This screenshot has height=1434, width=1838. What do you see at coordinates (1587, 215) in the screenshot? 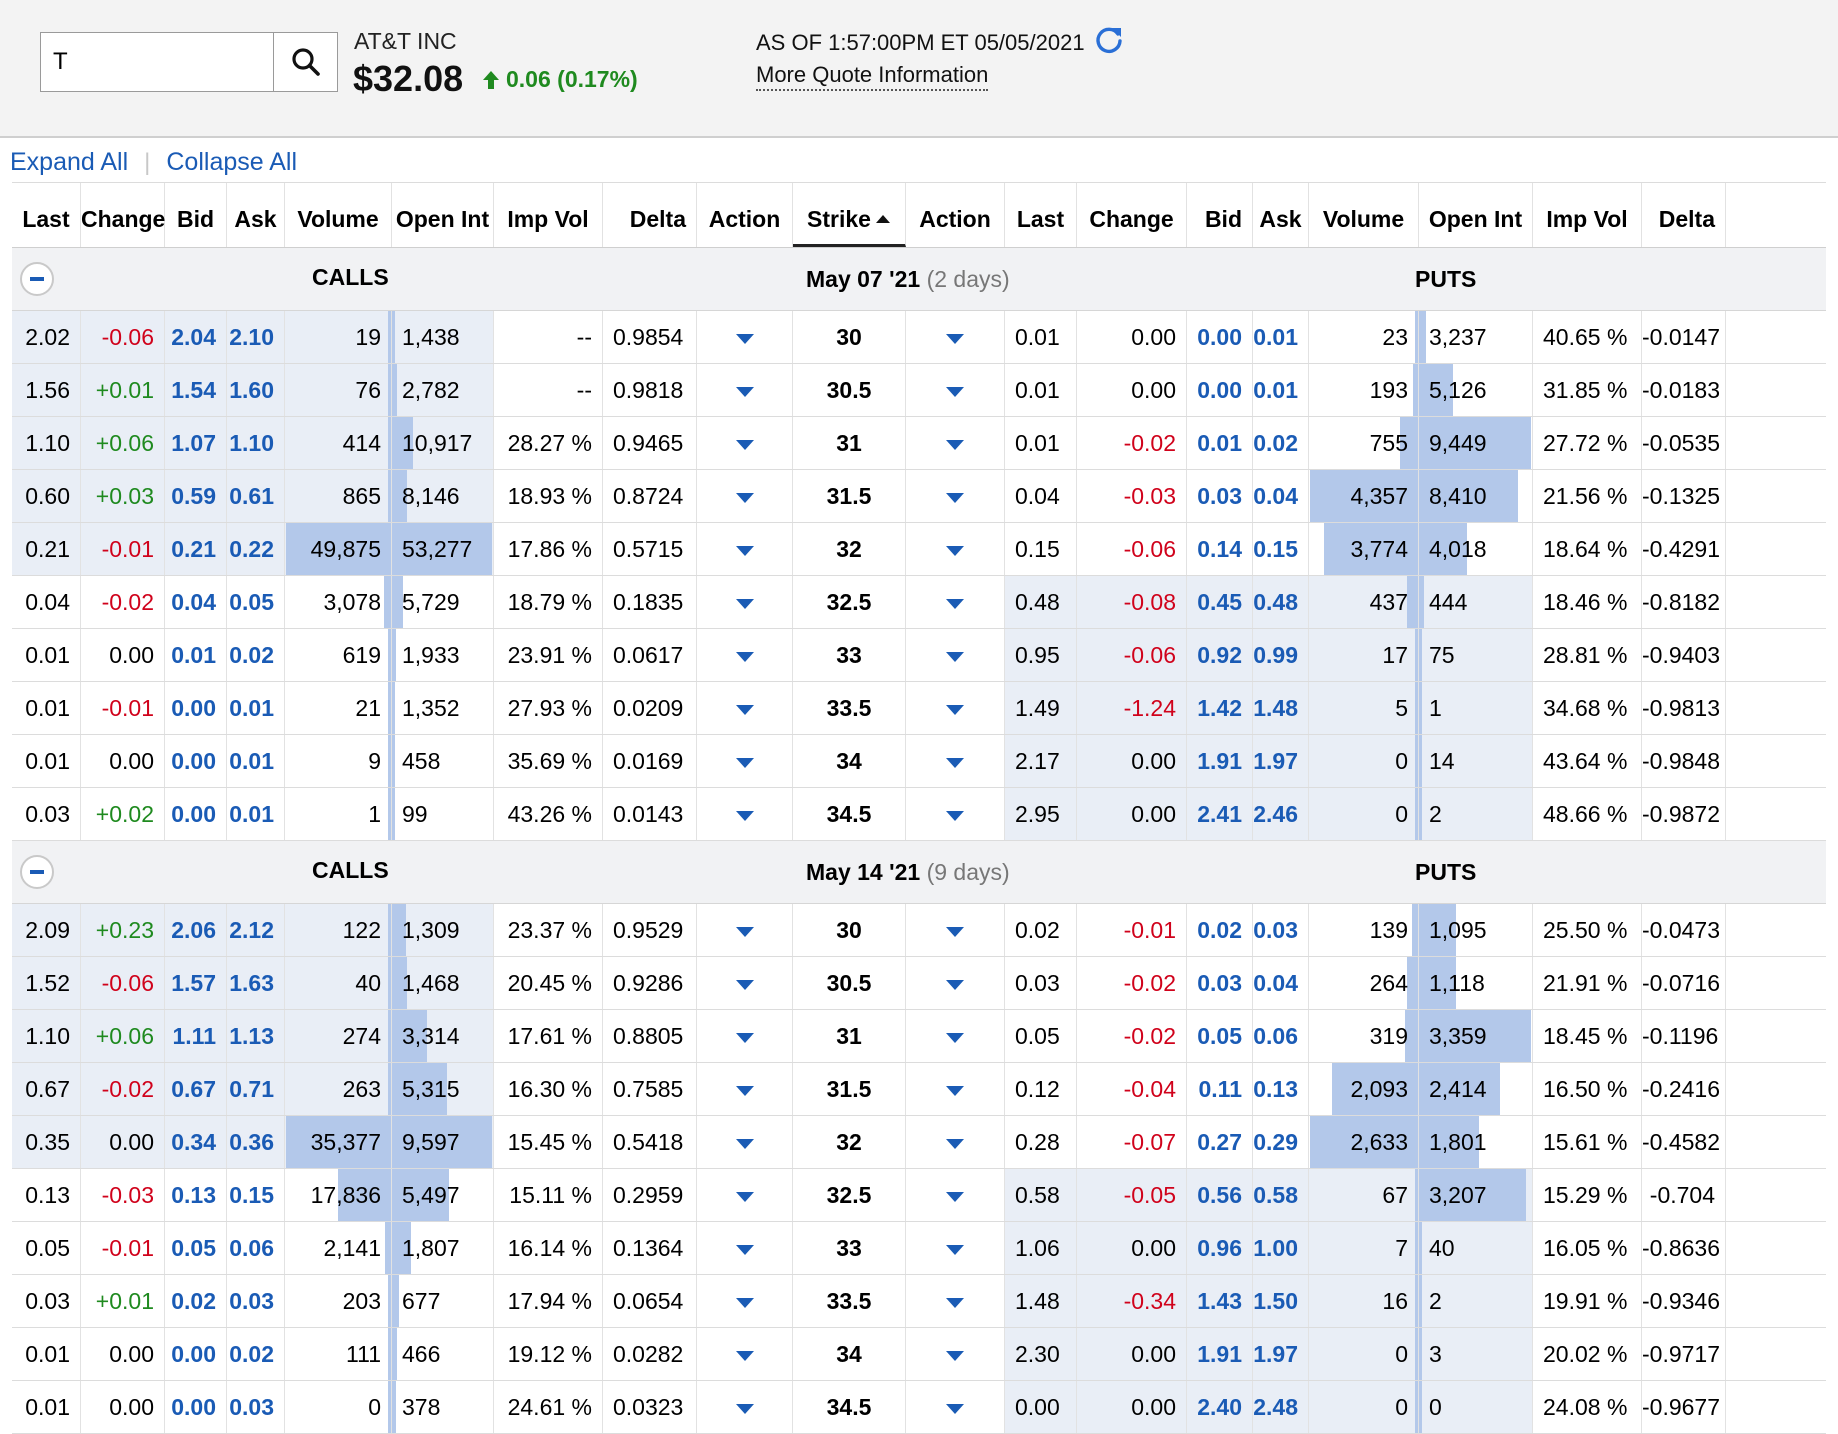
I see `put-imp-vol-header: Imp Vol` at bounding box center [1587, 215].